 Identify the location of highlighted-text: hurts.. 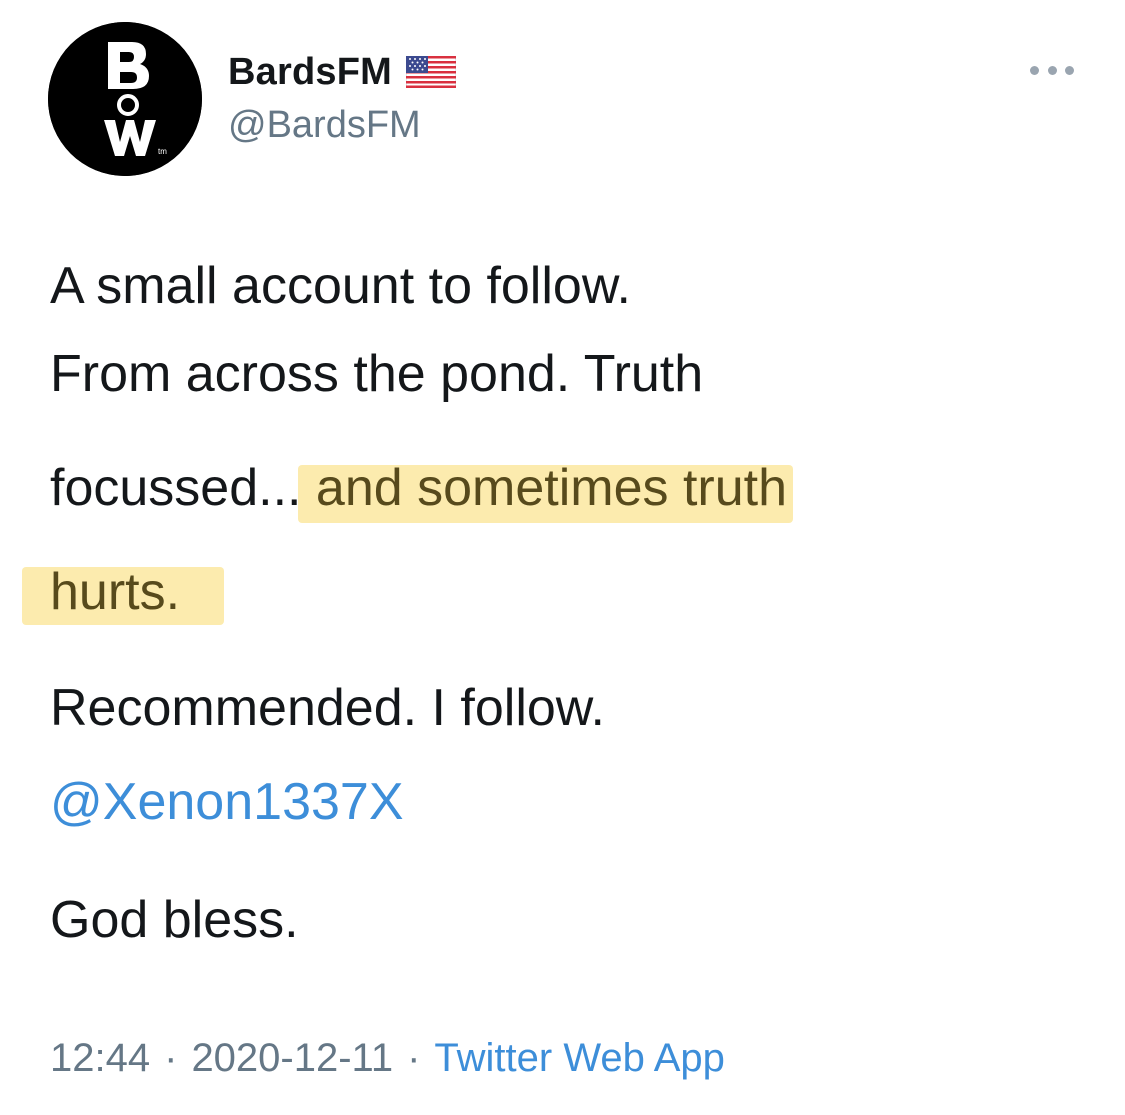
(123, 594).